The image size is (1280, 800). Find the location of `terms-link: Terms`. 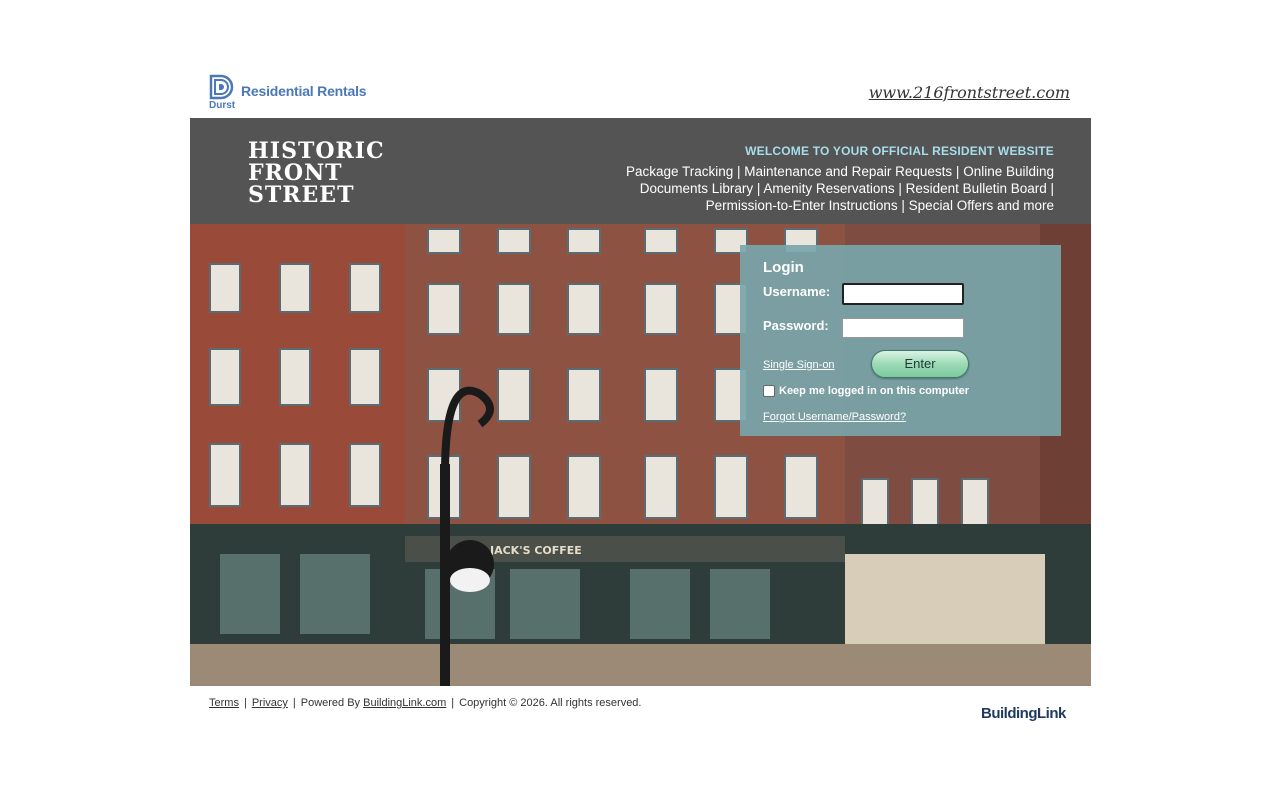

terms-link: Terms is located at coordinates (224, 703).